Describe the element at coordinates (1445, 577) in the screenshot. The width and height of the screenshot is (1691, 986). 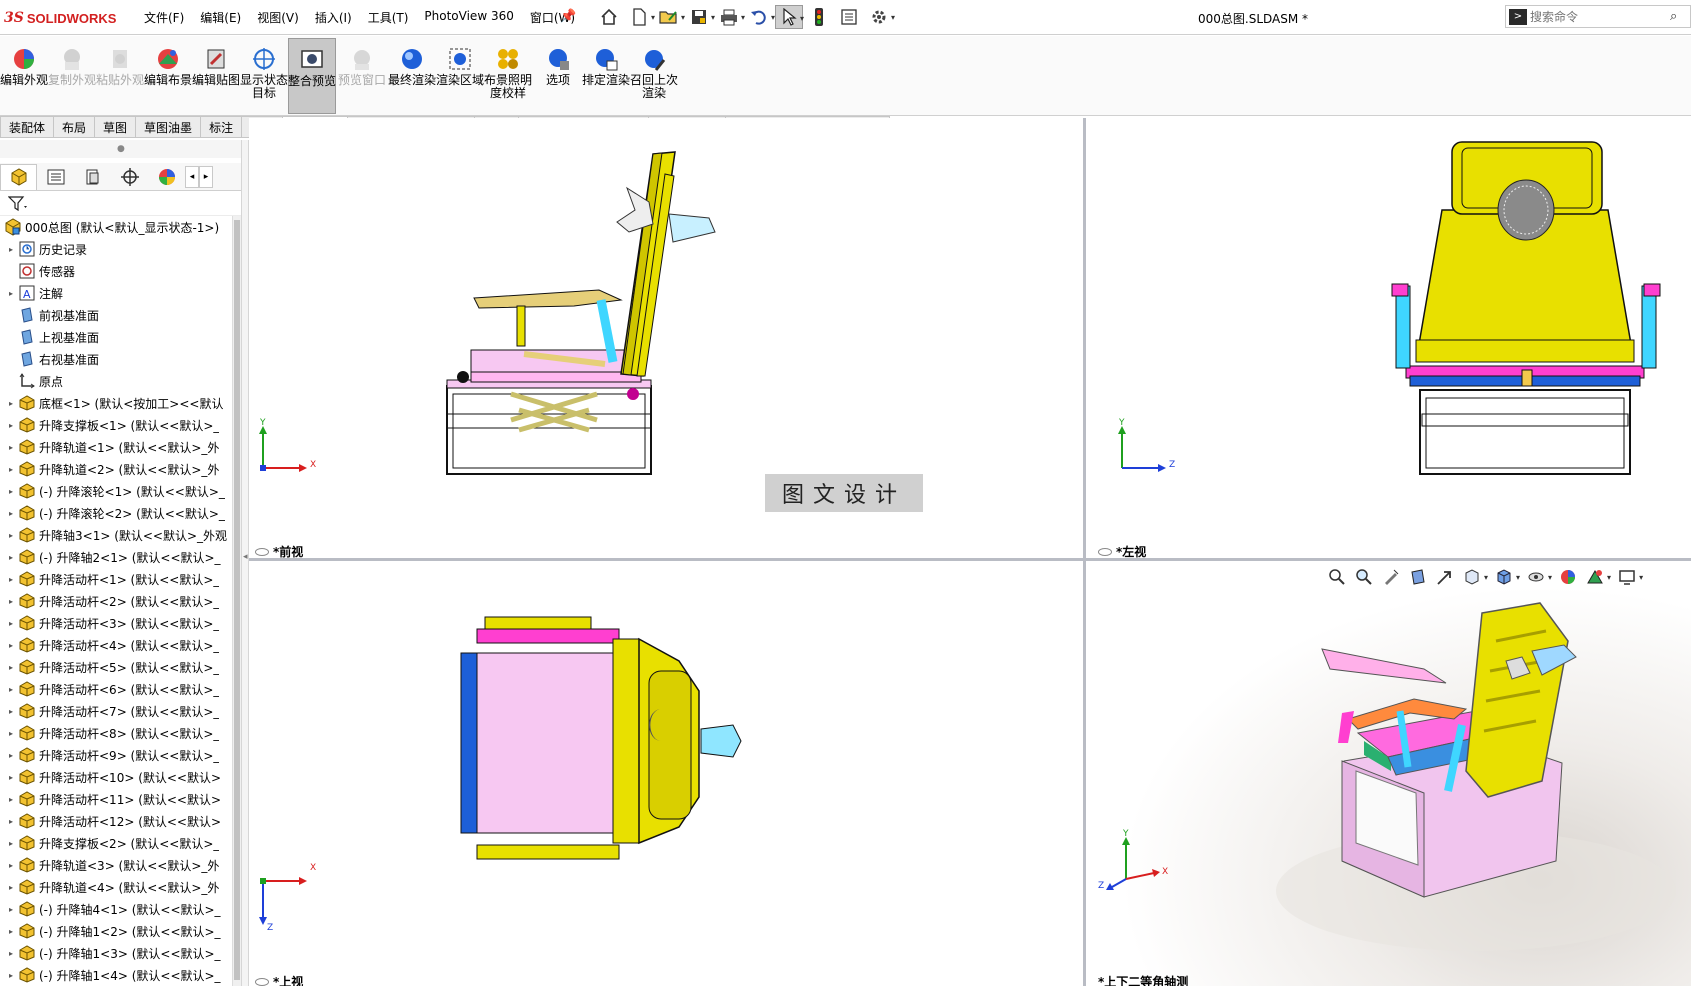
I see `dynamic-annotation-icon` at that location.